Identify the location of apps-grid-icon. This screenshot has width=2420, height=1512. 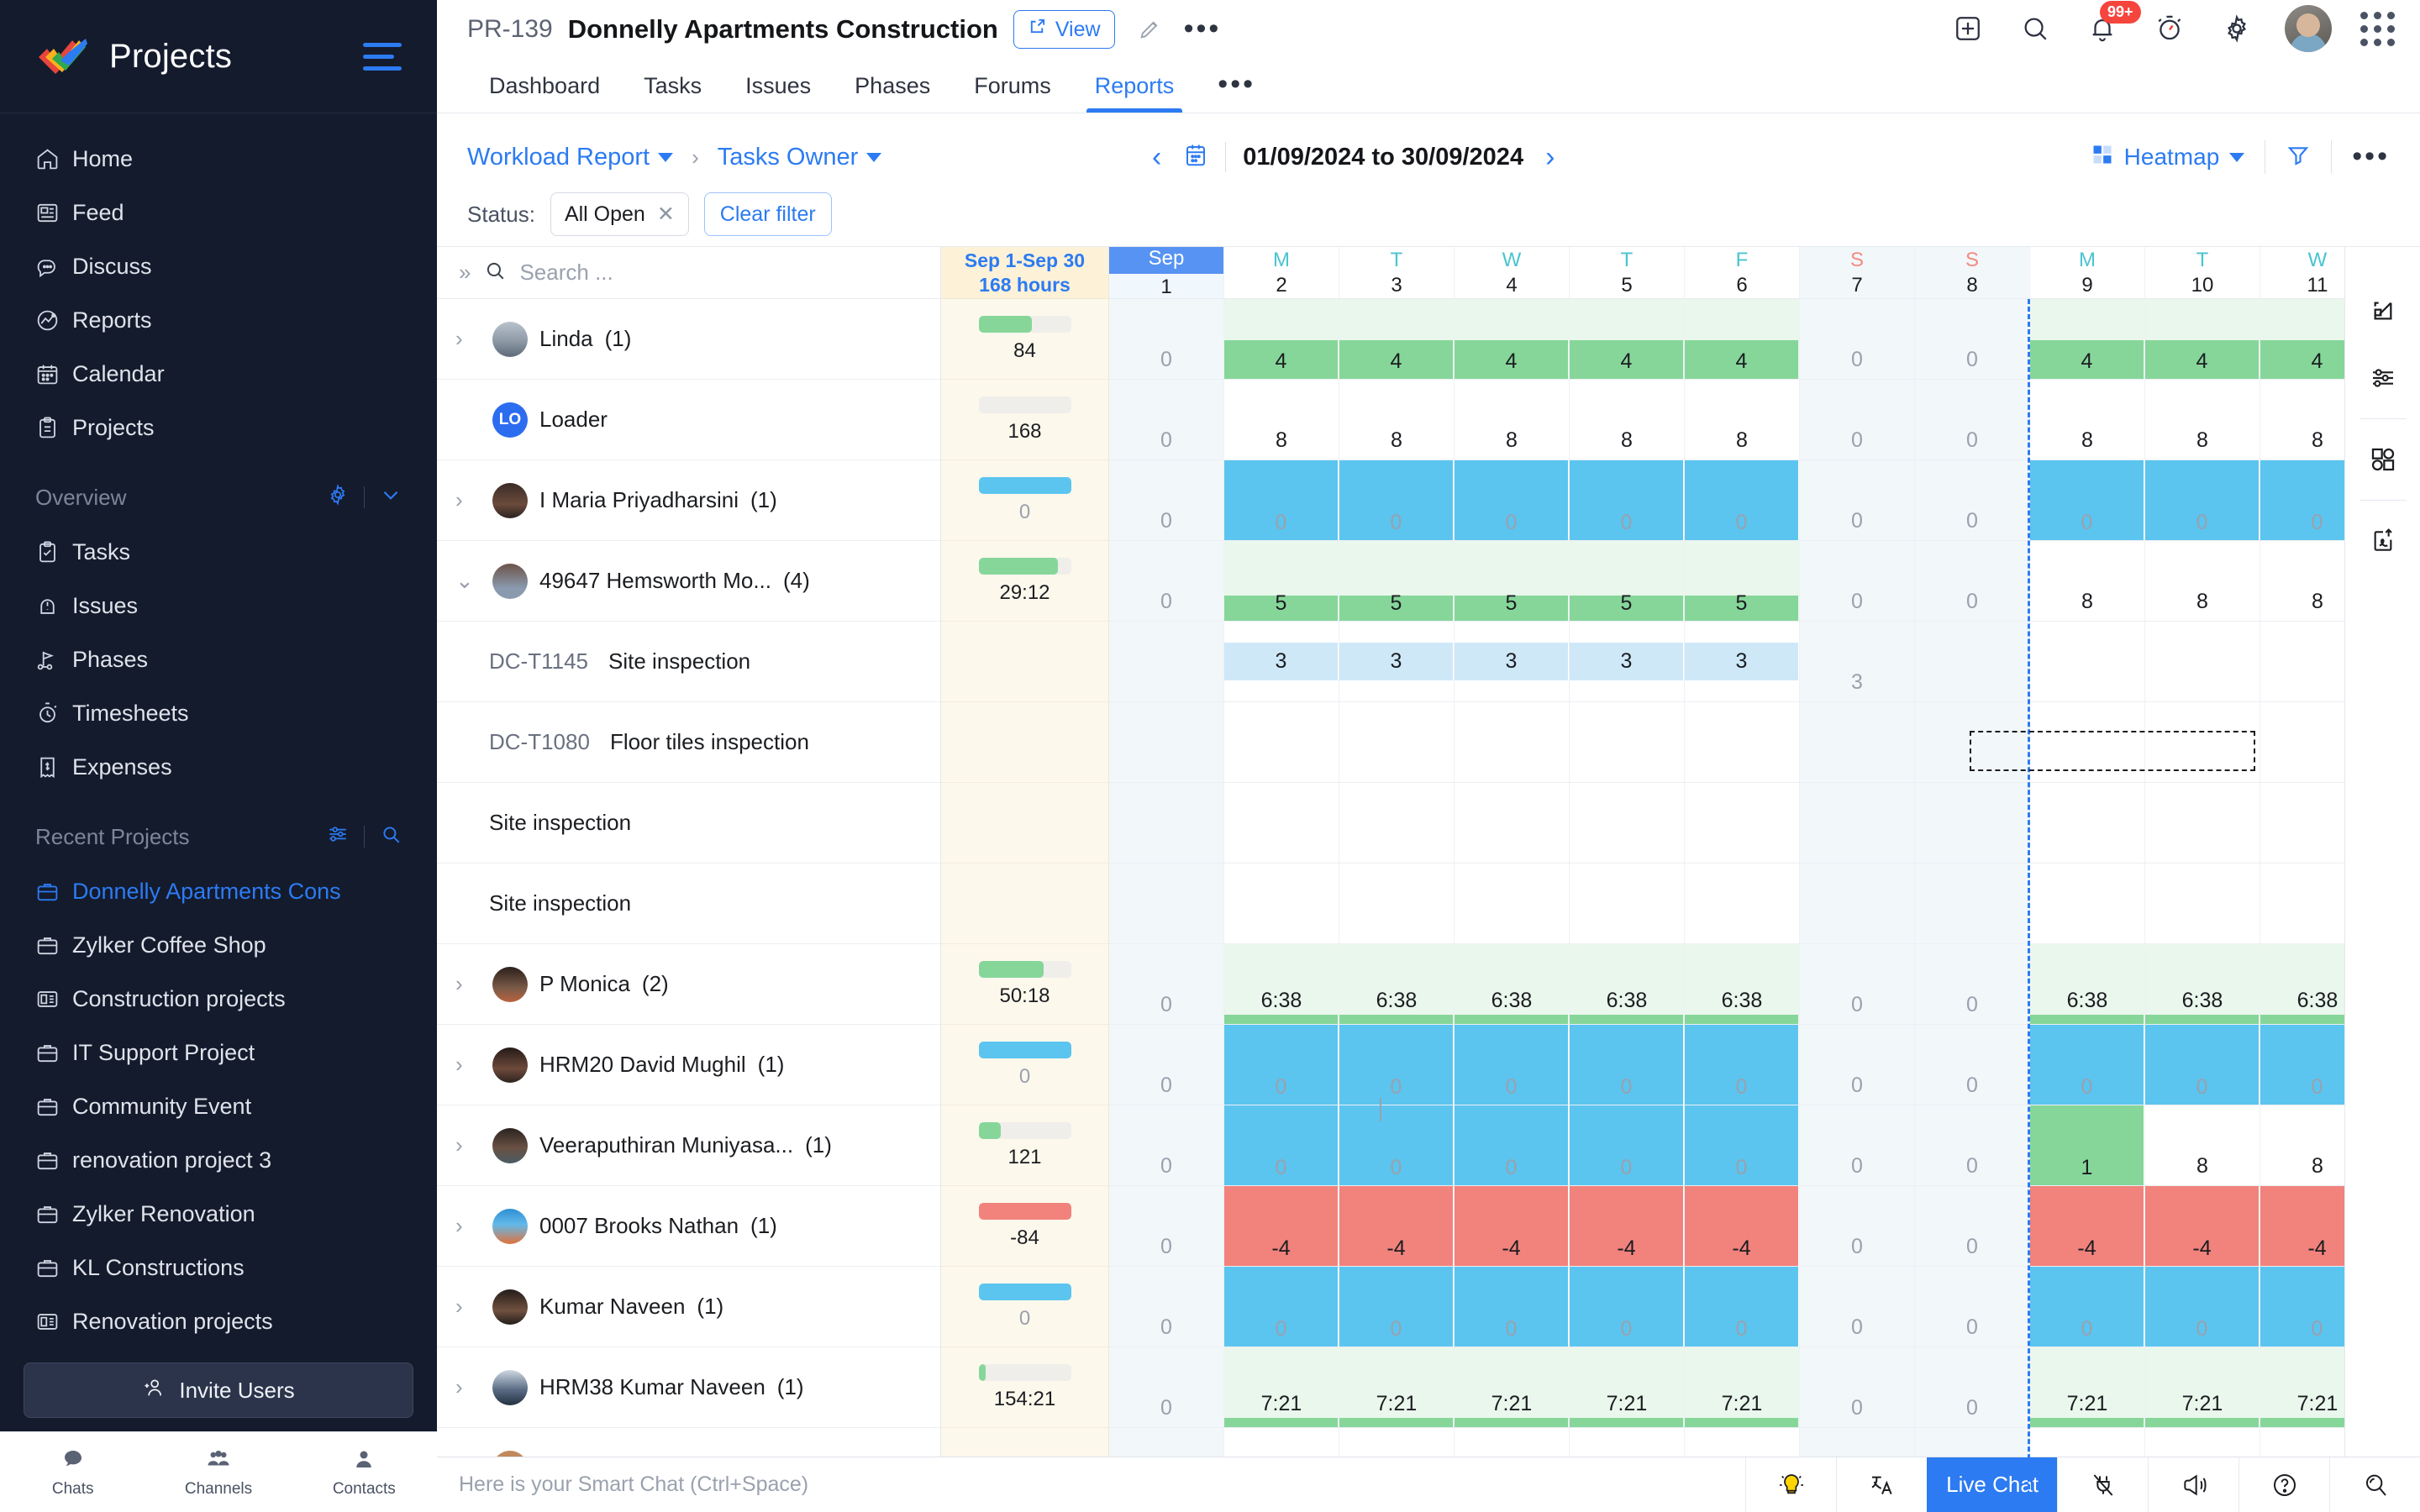
(2377, 28).